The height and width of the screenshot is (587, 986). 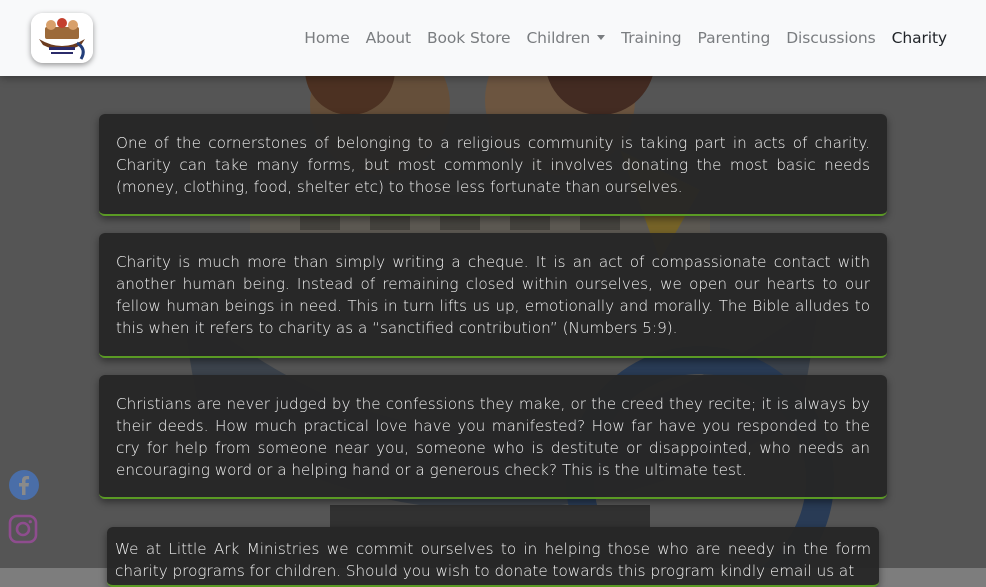 I want to click on nav-discussions: Discussions, so click(x=831, y=38).